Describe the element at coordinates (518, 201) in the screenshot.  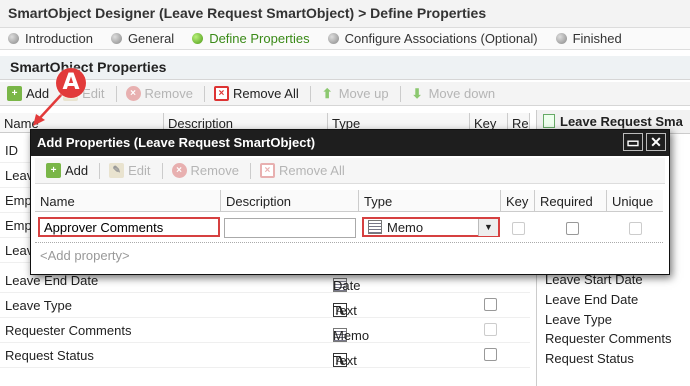
I see `dialog-column-header-key: Key` at that location.